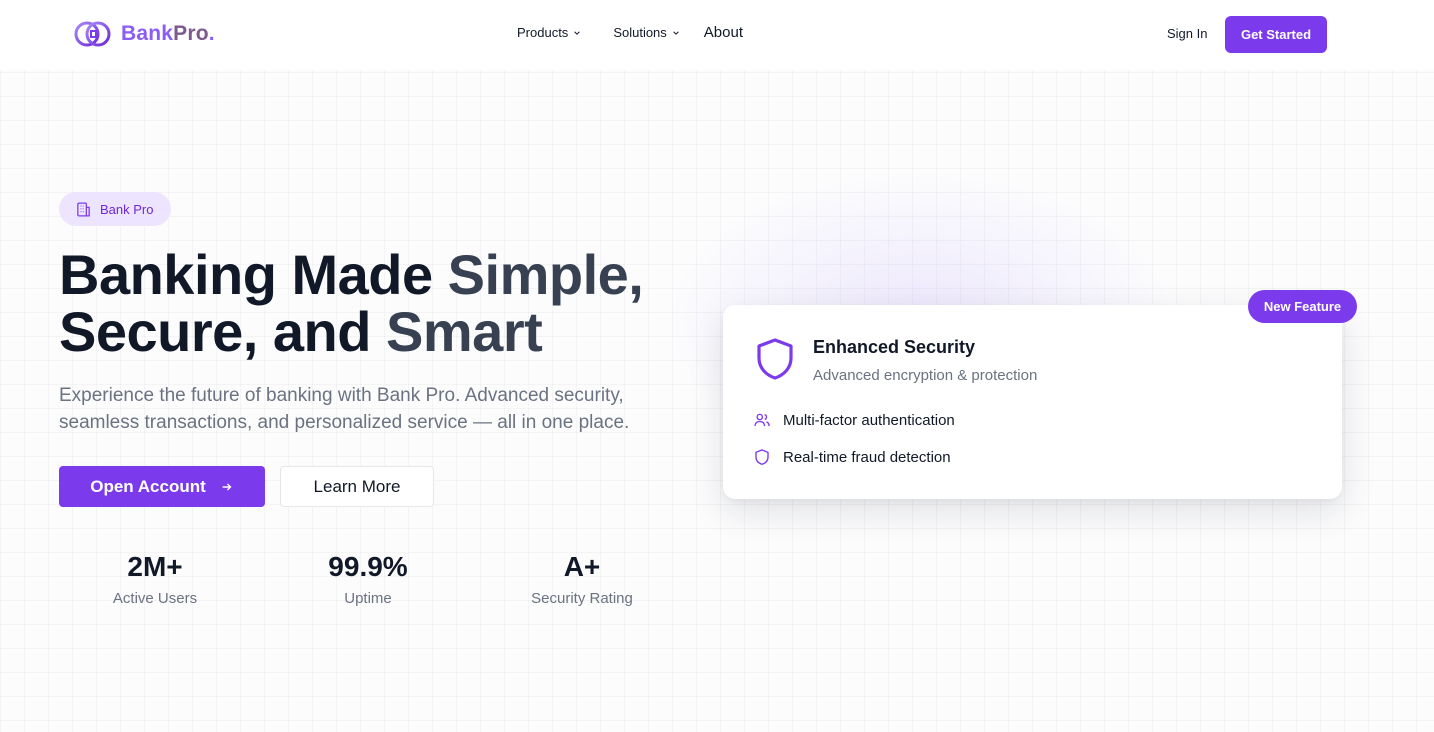 This screenshot has height=732, width=1434. I want to click on feature-item: Real-time fraud detection, so click(852, 457).